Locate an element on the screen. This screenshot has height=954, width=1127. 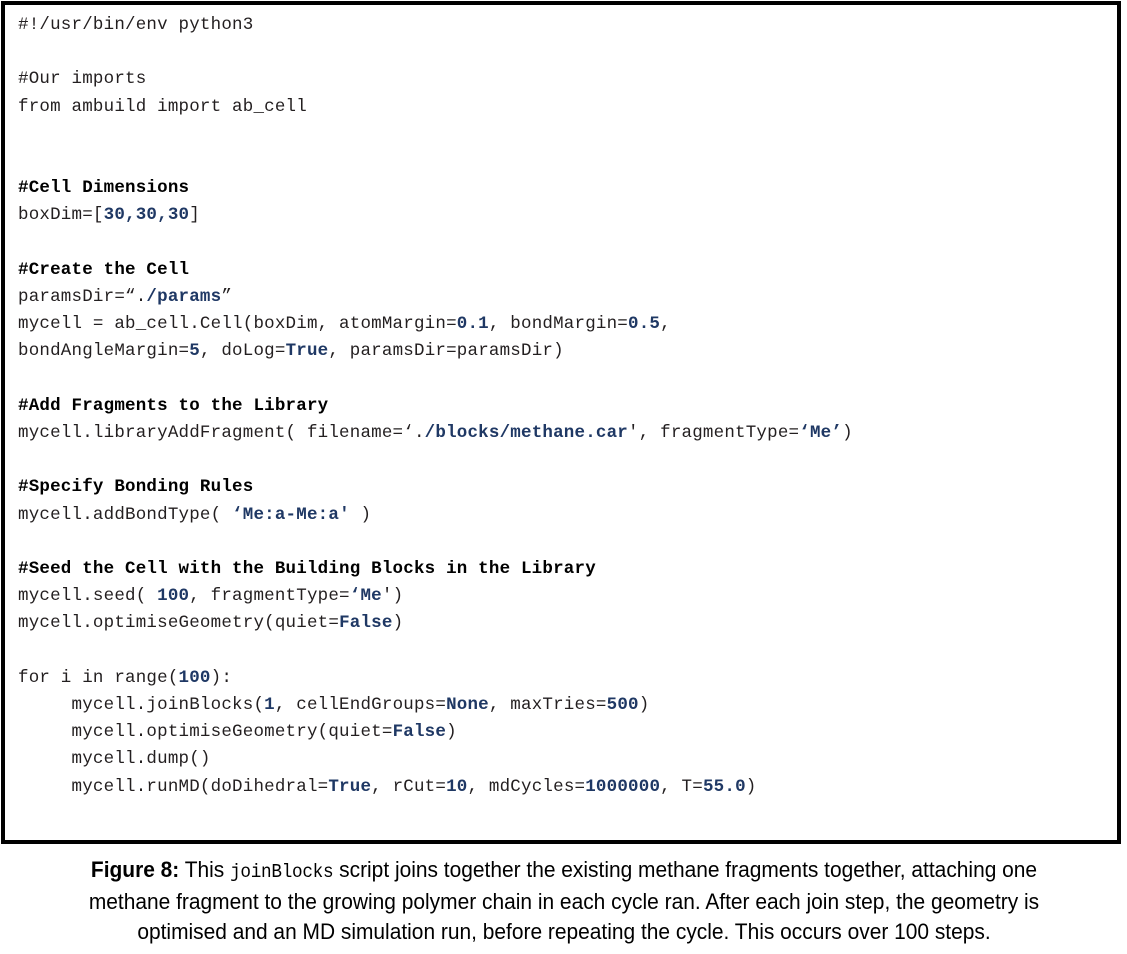
code-token-add-bond-type-2: ) is located at coordinates (360, 514).